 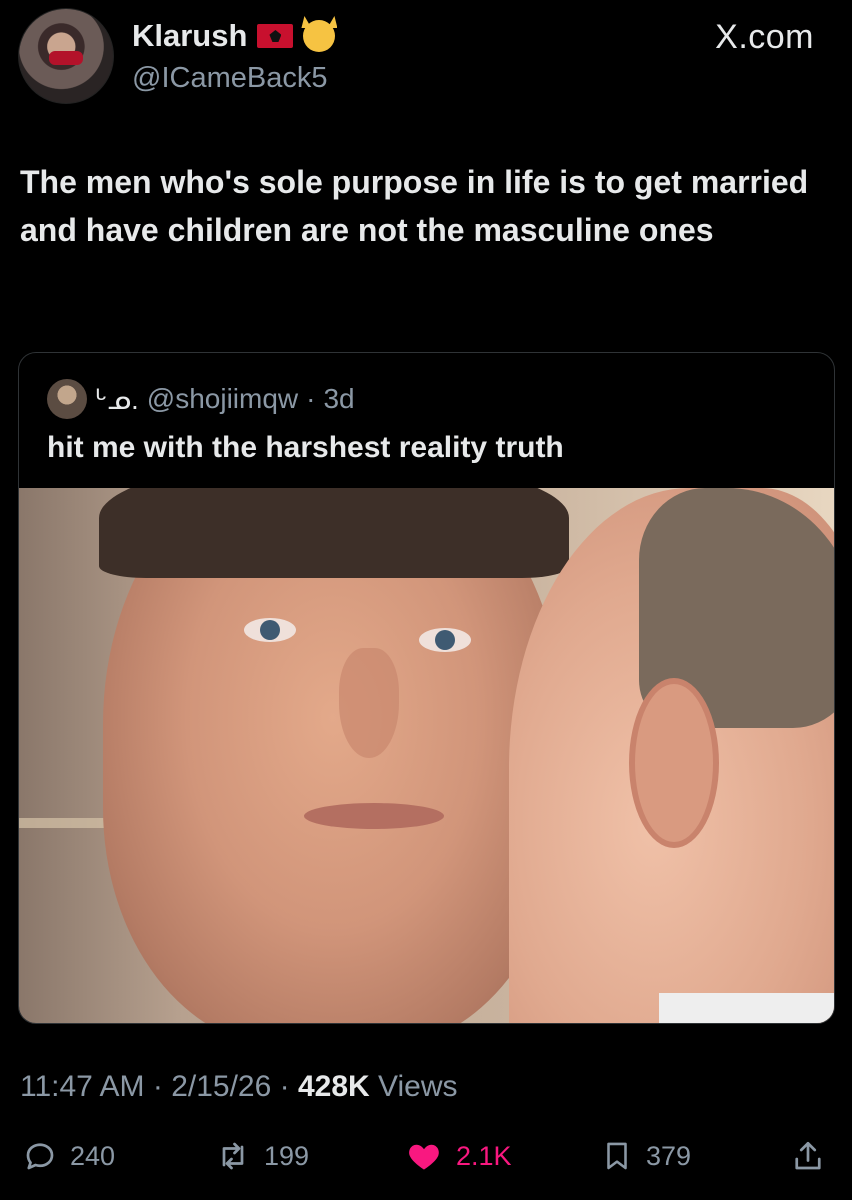 What do you see at coordinates (617, 1156) in the screenshot?
I see `bookmark-icon` at bounding box center [617, 1156].